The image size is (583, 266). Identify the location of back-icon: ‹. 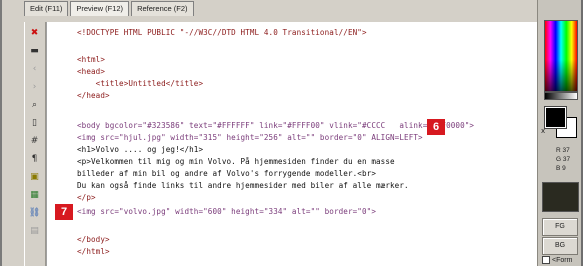
(34, 69).